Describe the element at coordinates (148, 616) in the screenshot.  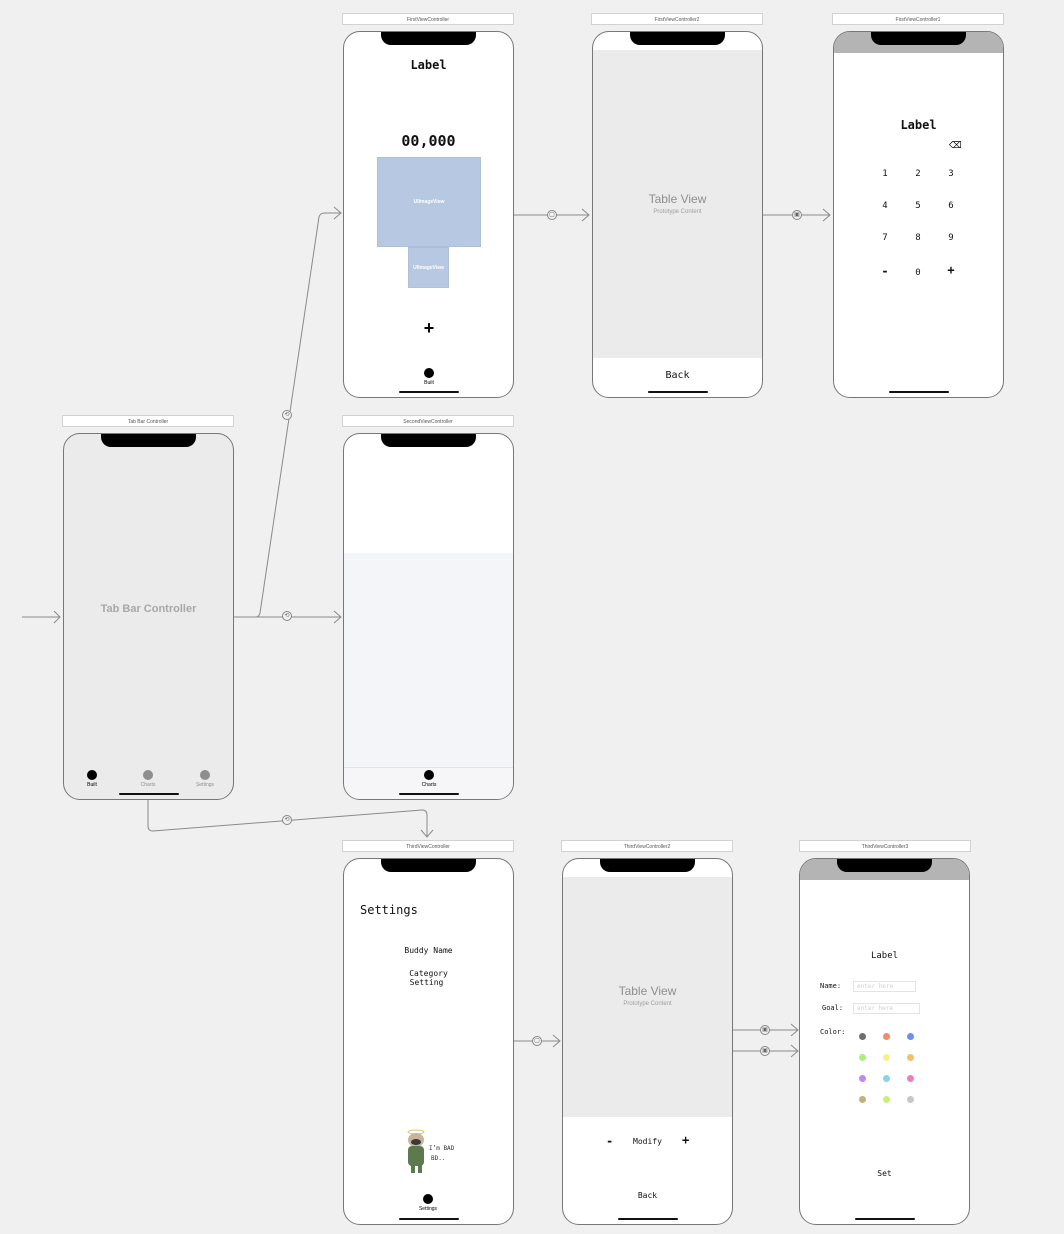
I see `tab-bar-controller: Tab Bar Controller Built Charts Settings` at that location.